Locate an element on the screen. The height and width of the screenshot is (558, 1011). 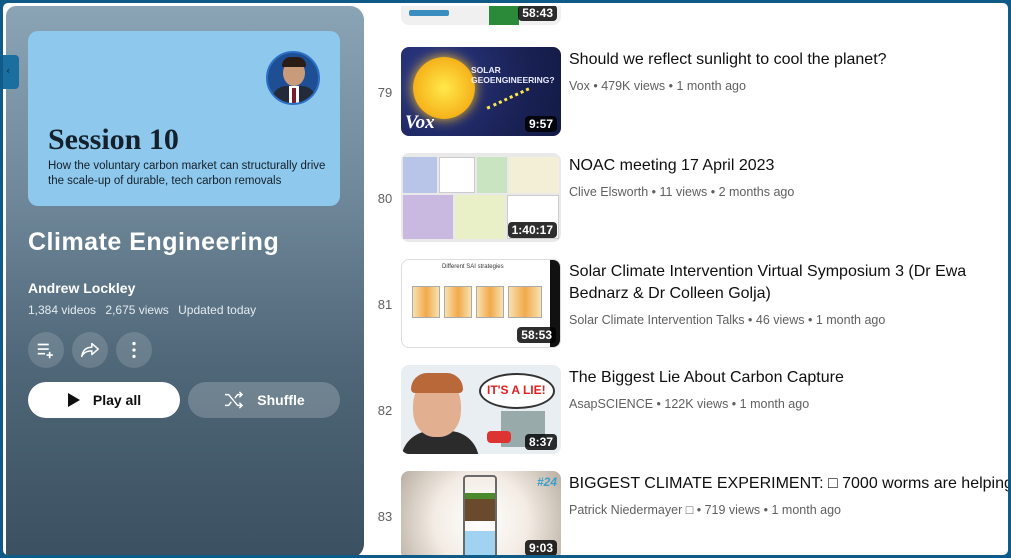
thumbnail-text: #24 is located at coordinates (546, 482).